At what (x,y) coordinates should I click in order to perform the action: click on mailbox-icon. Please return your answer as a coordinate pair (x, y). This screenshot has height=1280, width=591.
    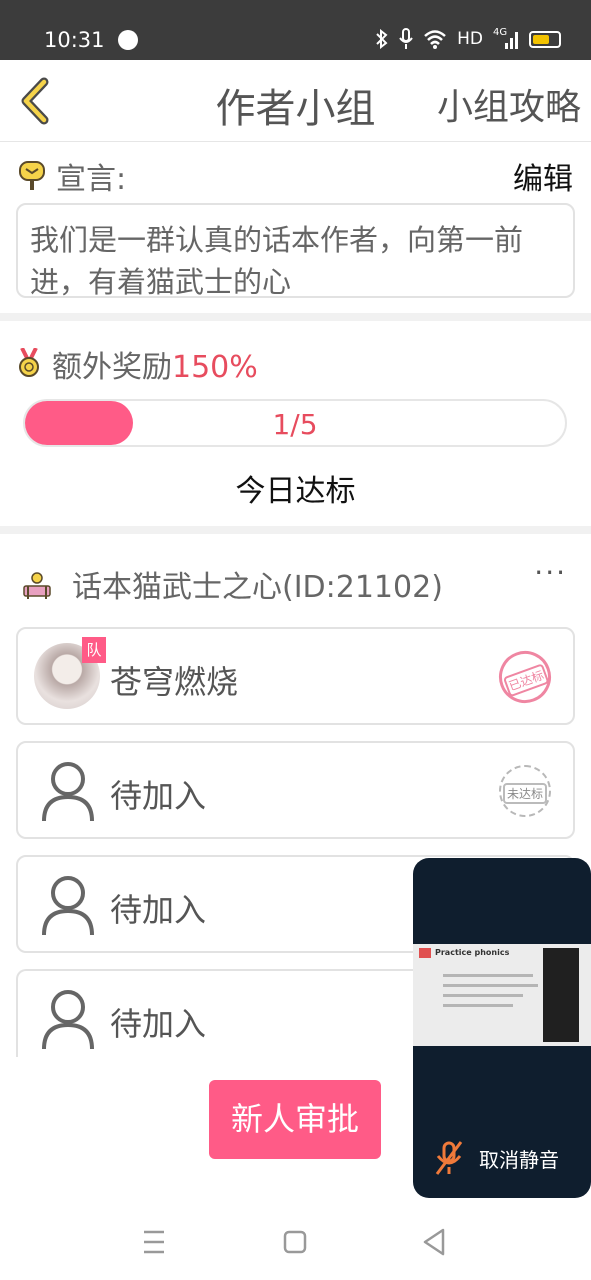
    Looking at the image, I should click on (32, 175).